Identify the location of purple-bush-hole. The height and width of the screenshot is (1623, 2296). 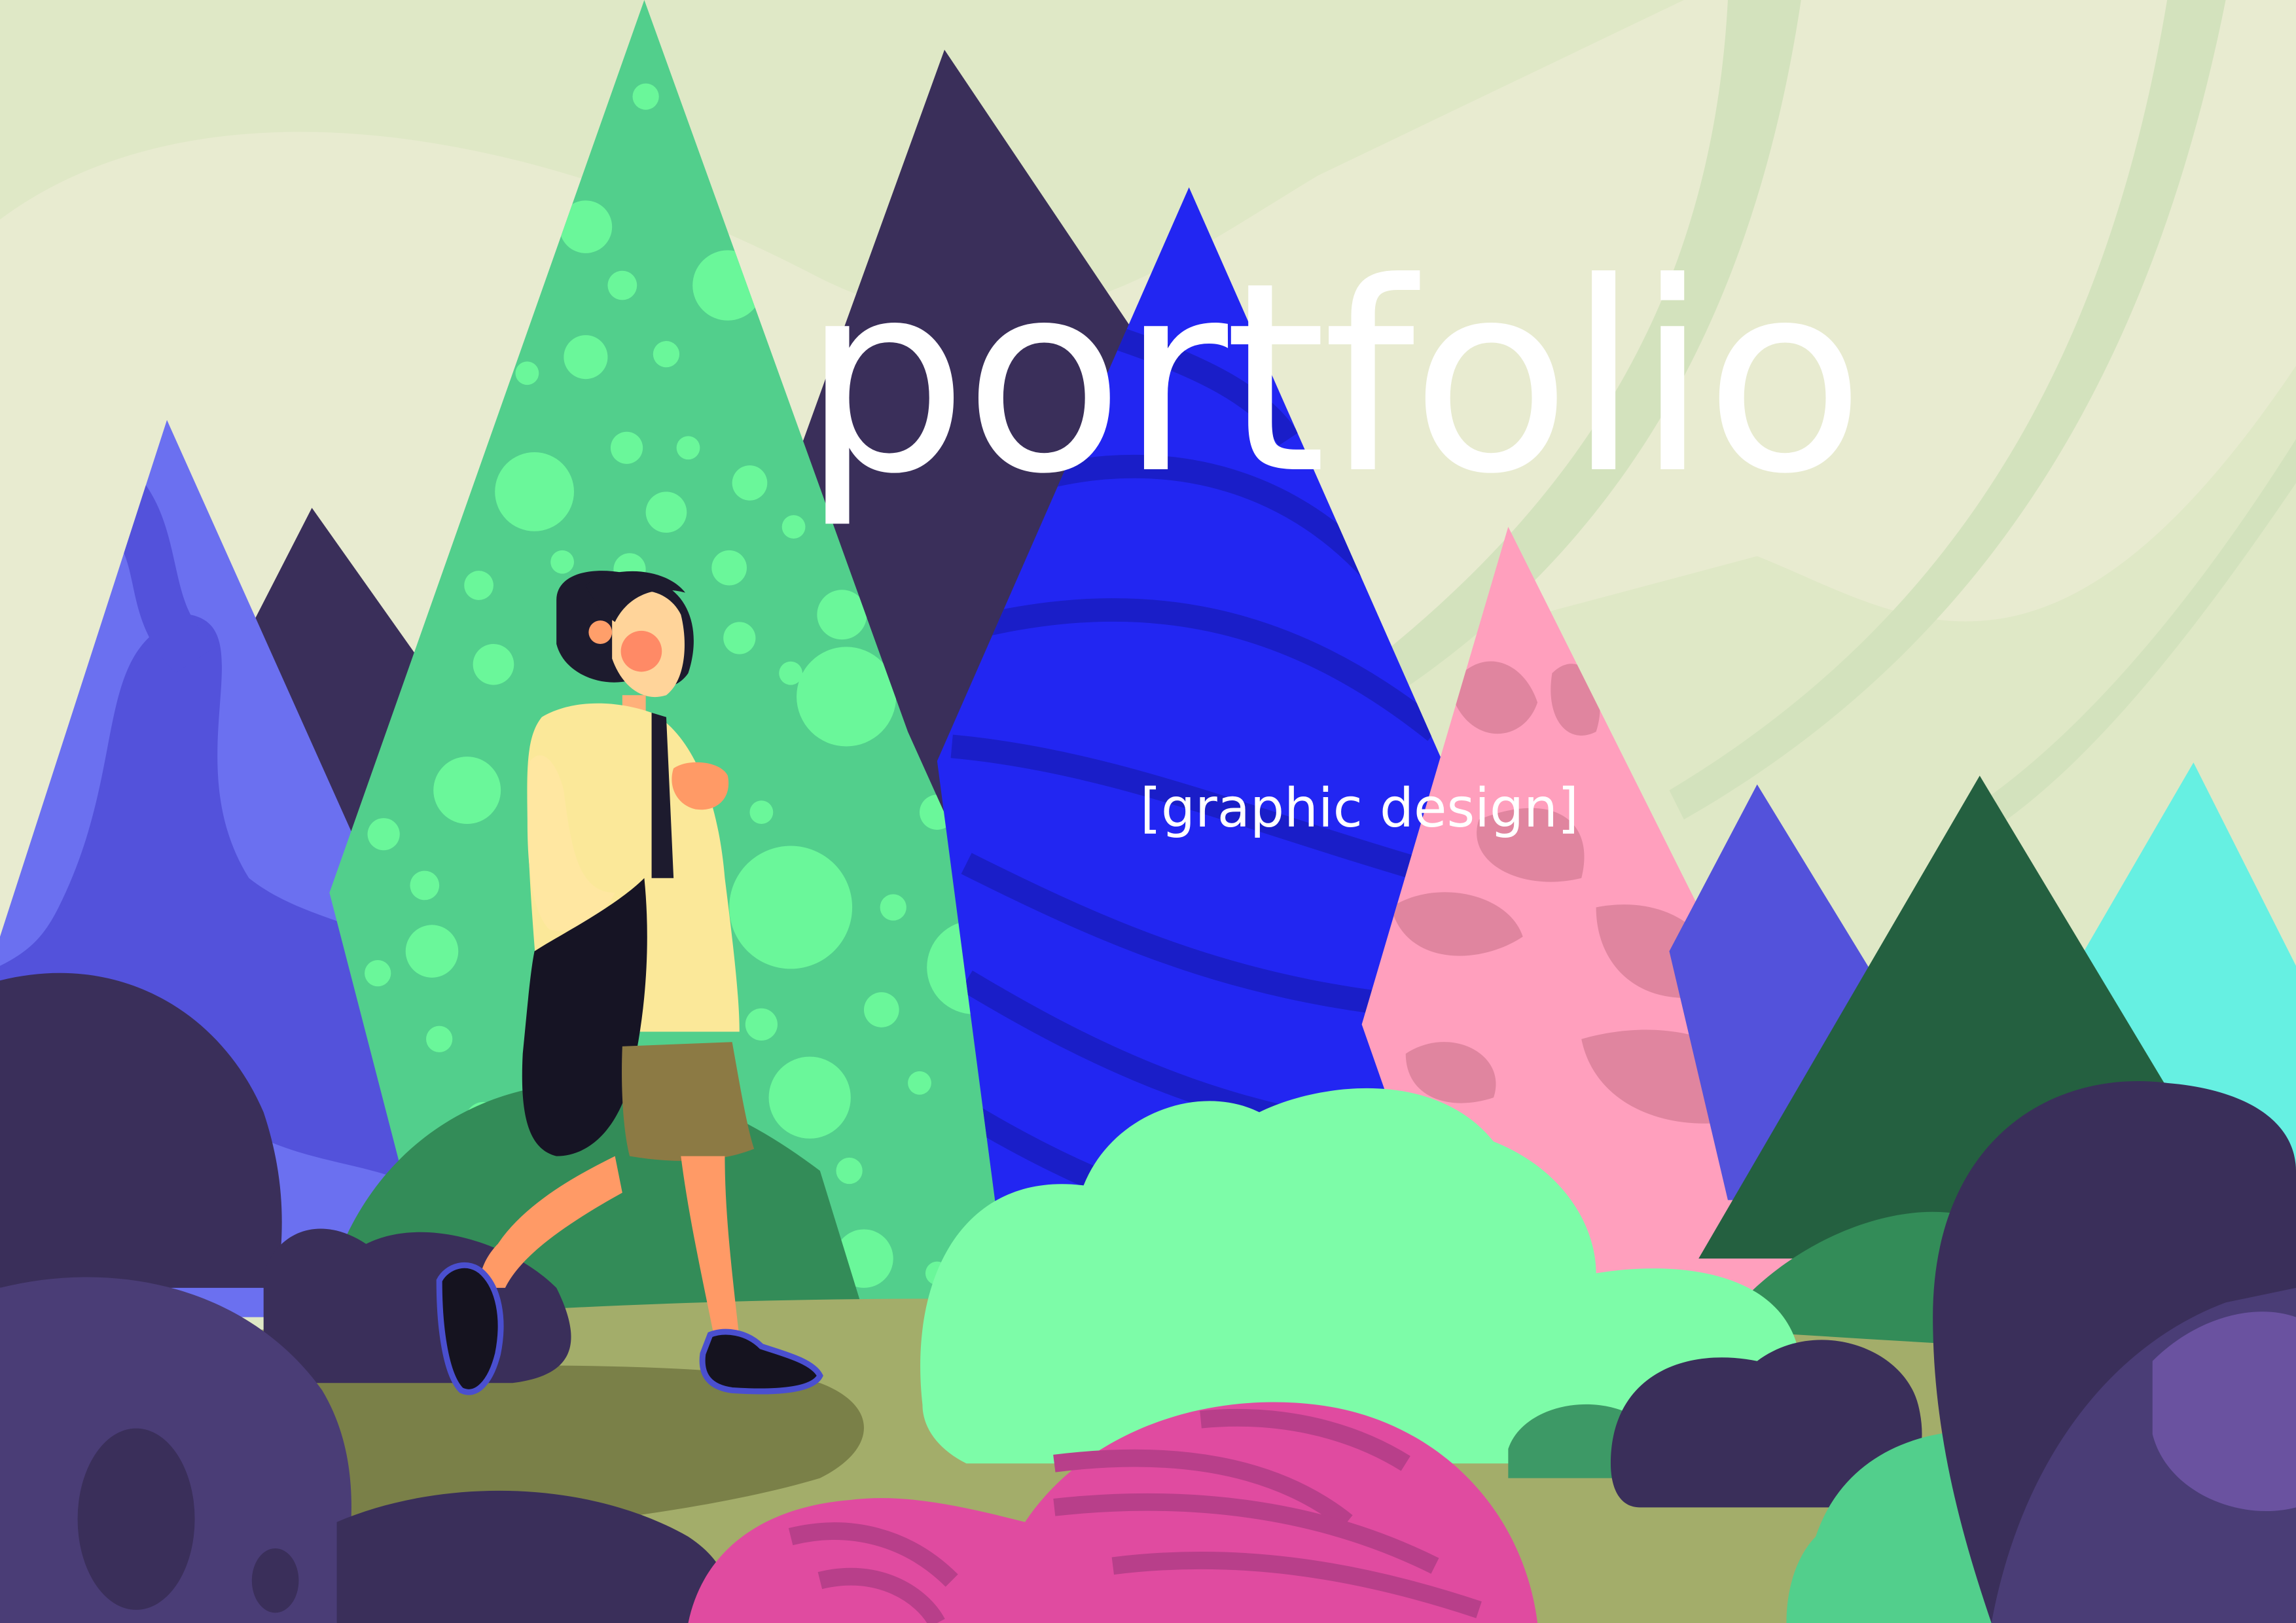
(136, 1519).